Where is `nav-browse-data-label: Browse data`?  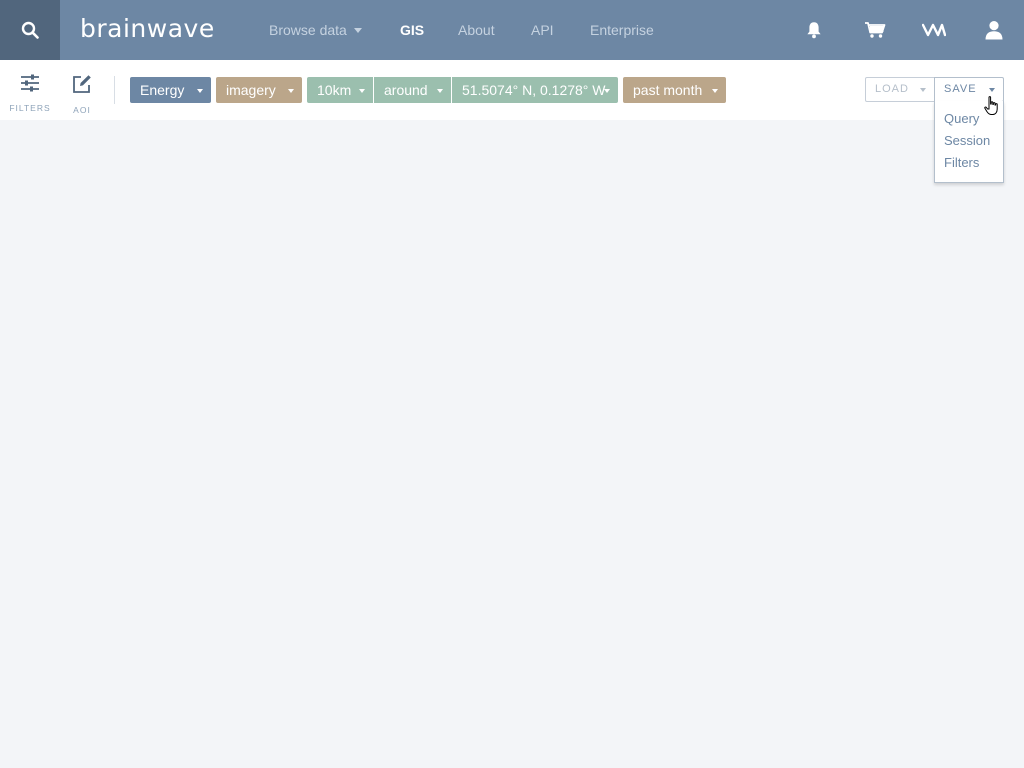 nav-browse-data-label: Browse data is located at coordinates (308, 30).